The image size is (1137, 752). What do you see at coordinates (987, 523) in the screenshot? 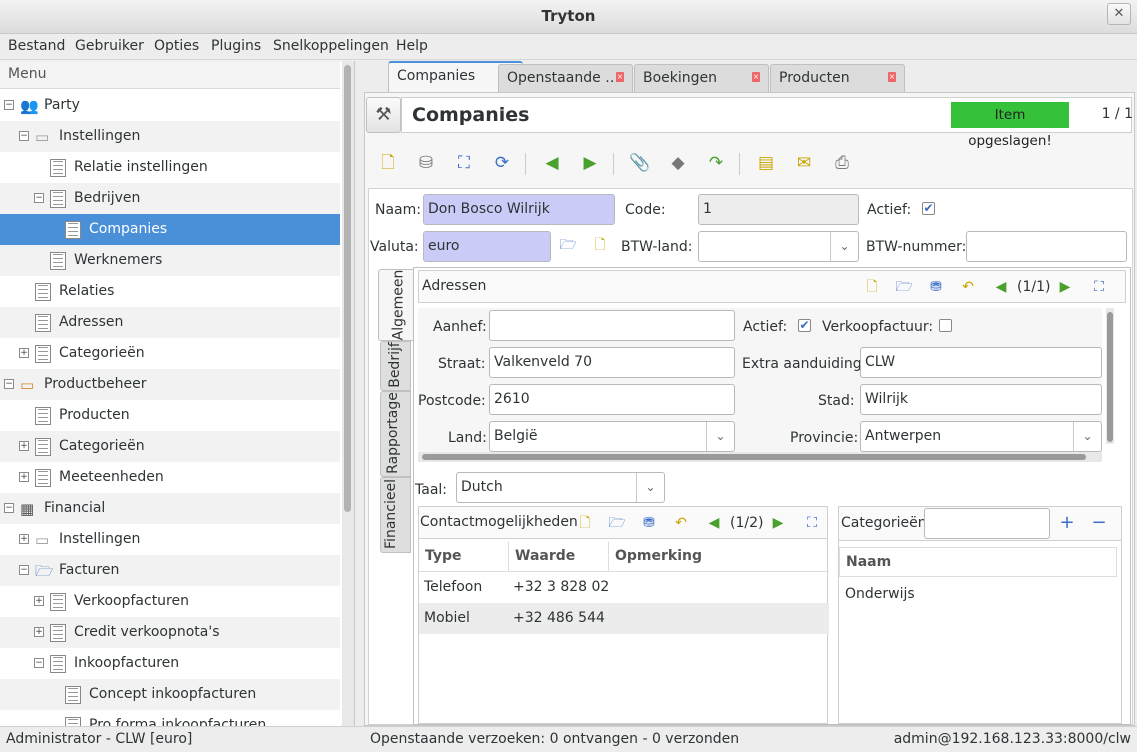
I see `categories-search-input` at bounding box center [987, 523].